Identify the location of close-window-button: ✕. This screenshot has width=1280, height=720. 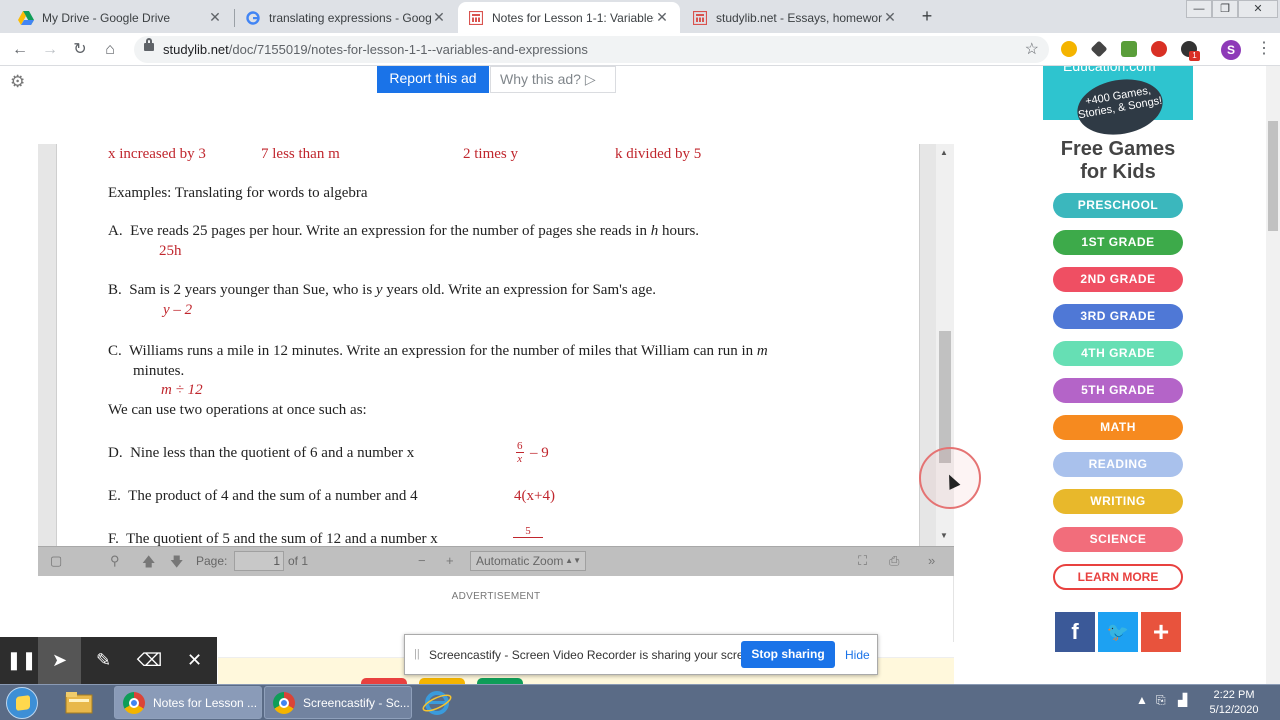
(1258, 9).